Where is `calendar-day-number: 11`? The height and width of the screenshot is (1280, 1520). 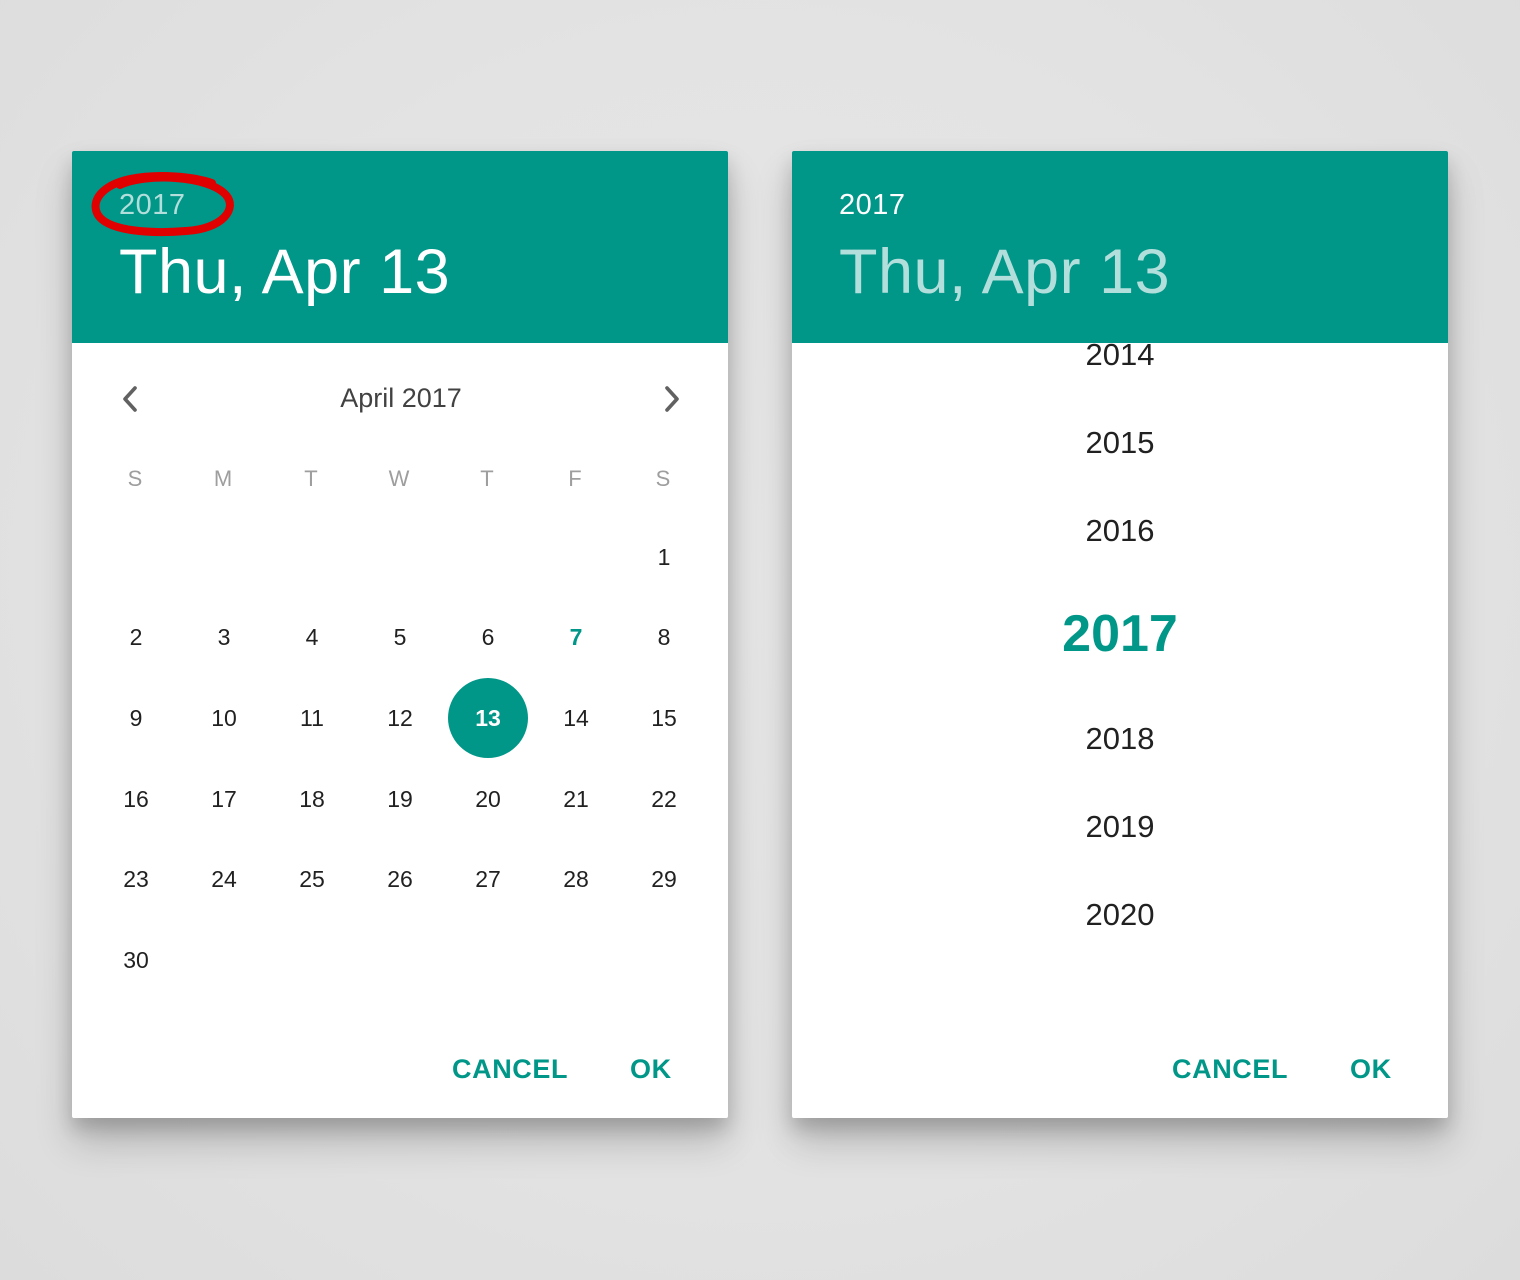 calendar-day-number: 11 is located at coordinates (312, 717).